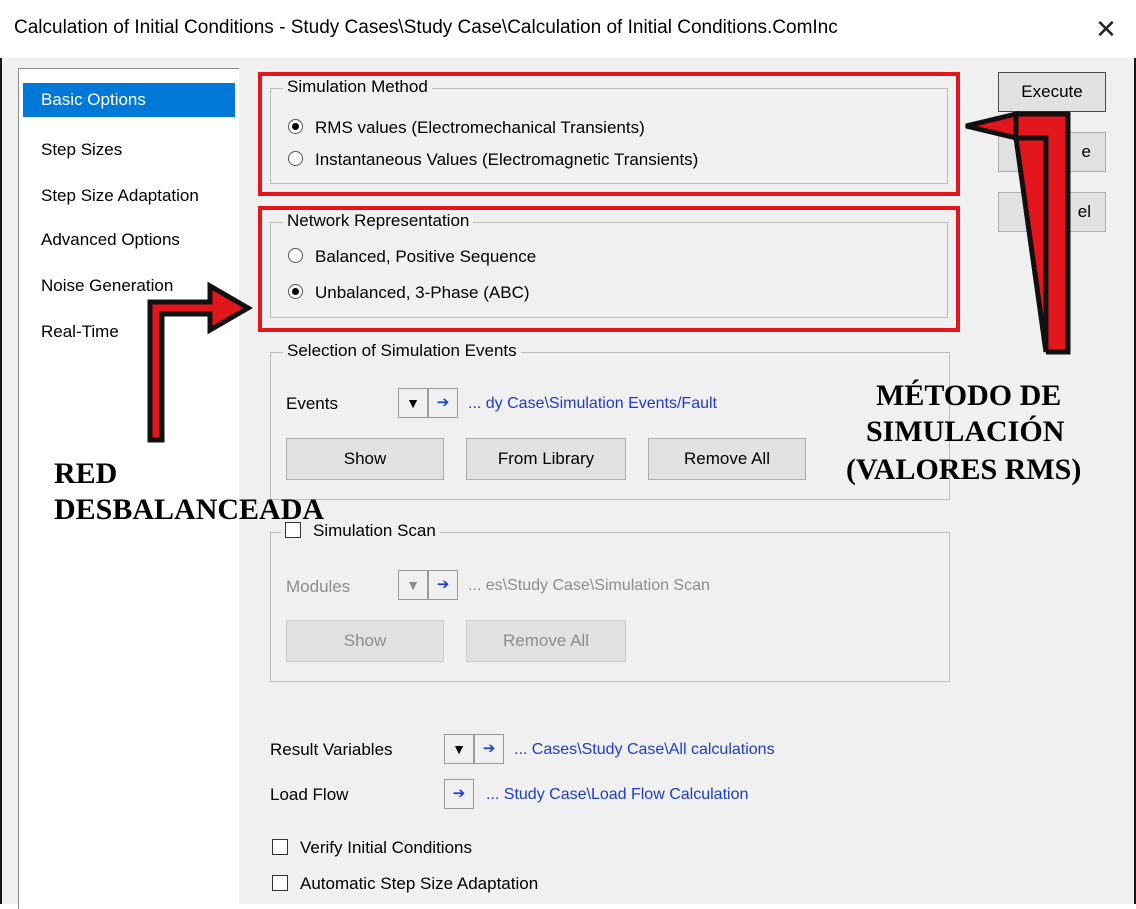  Describe the element at coordinates (129, 100) in the screenshot. I see `nav-item-basic-options: Basic Options` at that location.